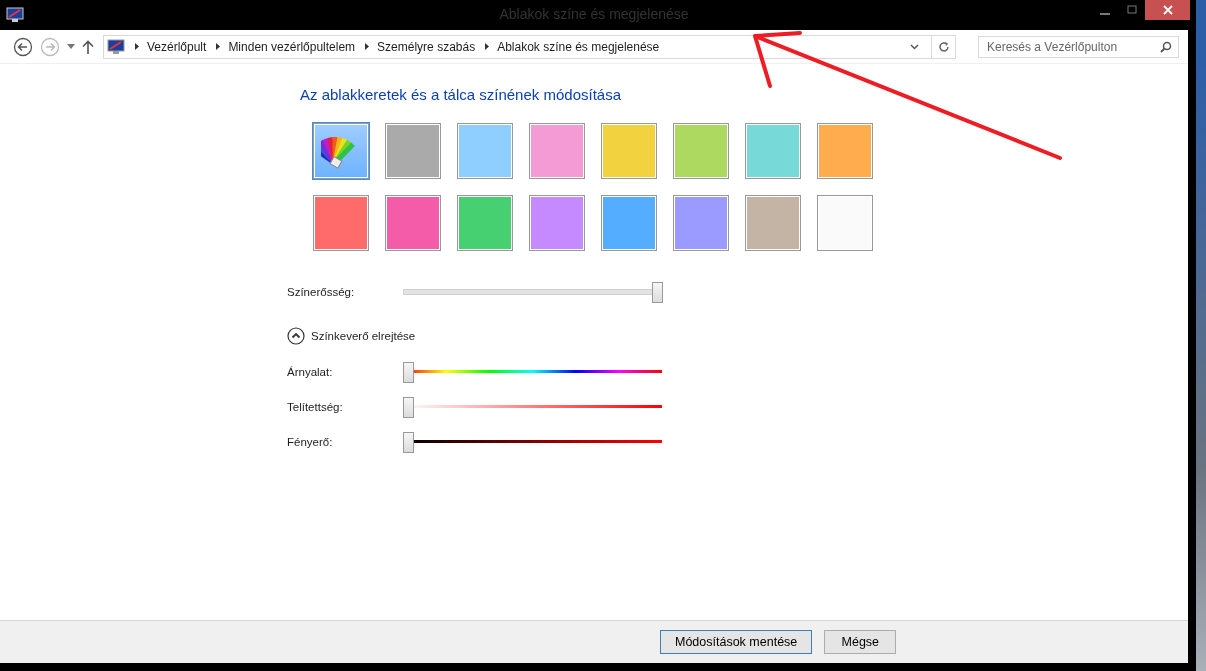 This screenshot has height=671, width=1206. Describe the element at coordinates (310, 372) in the screenshot. I see `slider-label: Árnyalat:` at that location.